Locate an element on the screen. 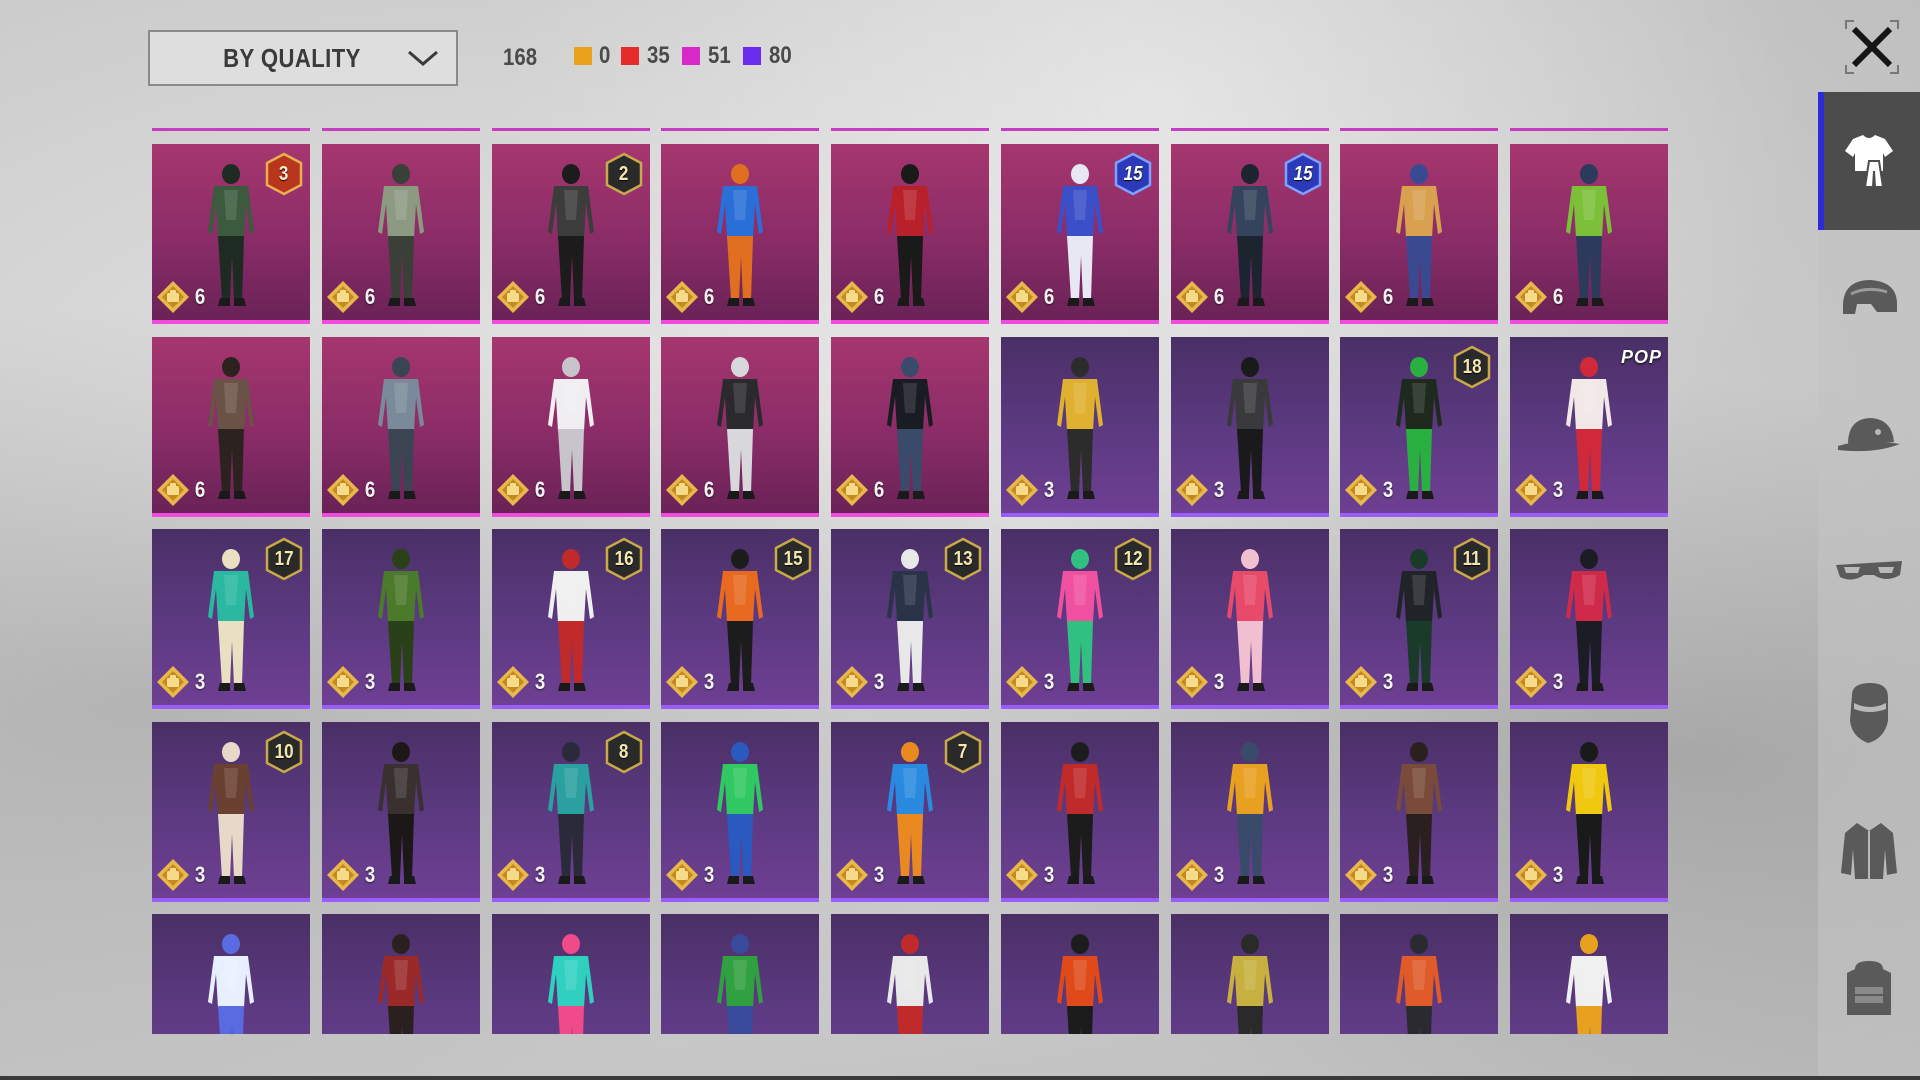 The image size is (1920, 1080). outfit-tile: 8 3 is located at coordinates (571, 812).